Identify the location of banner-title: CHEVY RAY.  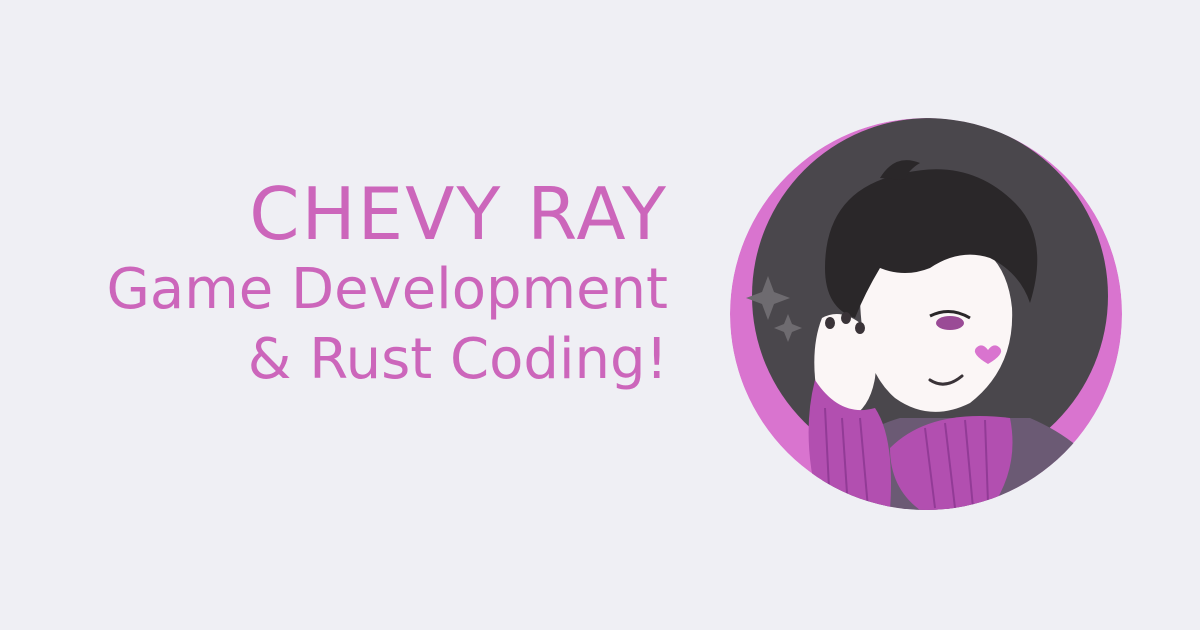
(458, 214).